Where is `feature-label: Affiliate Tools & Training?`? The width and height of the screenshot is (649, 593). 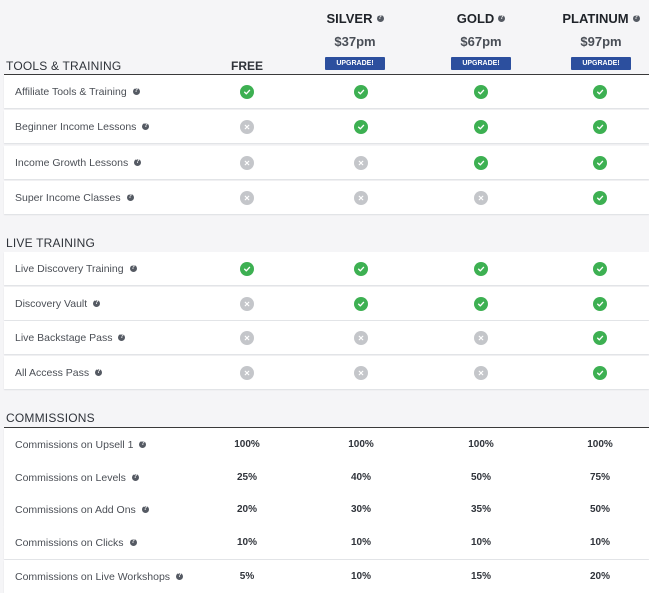
feature-label: Affiliate Tools & Training? is located at coordinates (77, 91).